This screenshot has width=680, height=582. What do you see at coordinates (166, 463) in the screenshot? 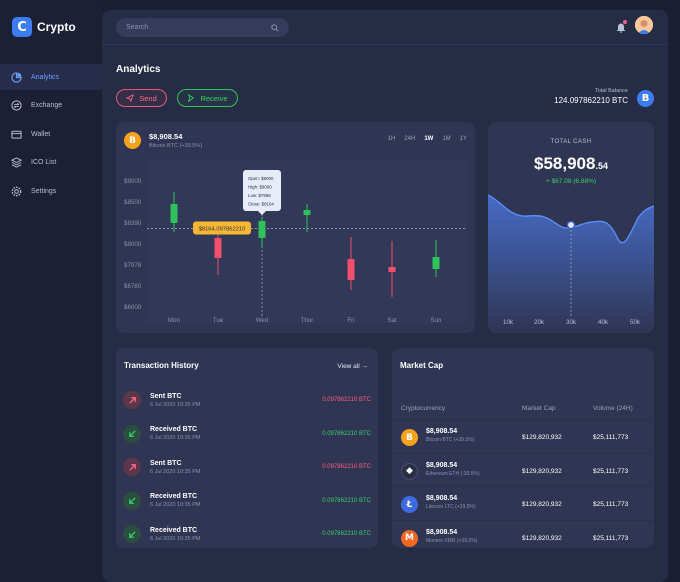
I see `transaction-name: Sent BTC` at bounding box center [166, 463].